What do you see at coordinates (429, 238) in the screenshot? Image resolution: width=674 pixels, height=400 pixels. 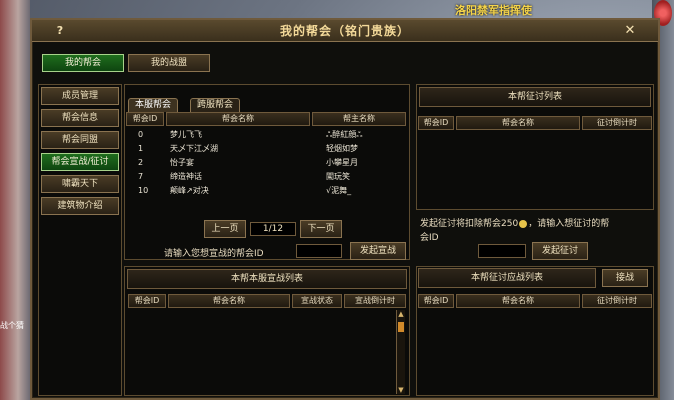 I see `expedition-notice-line2: 会ID` at bounding box center [429, 238].